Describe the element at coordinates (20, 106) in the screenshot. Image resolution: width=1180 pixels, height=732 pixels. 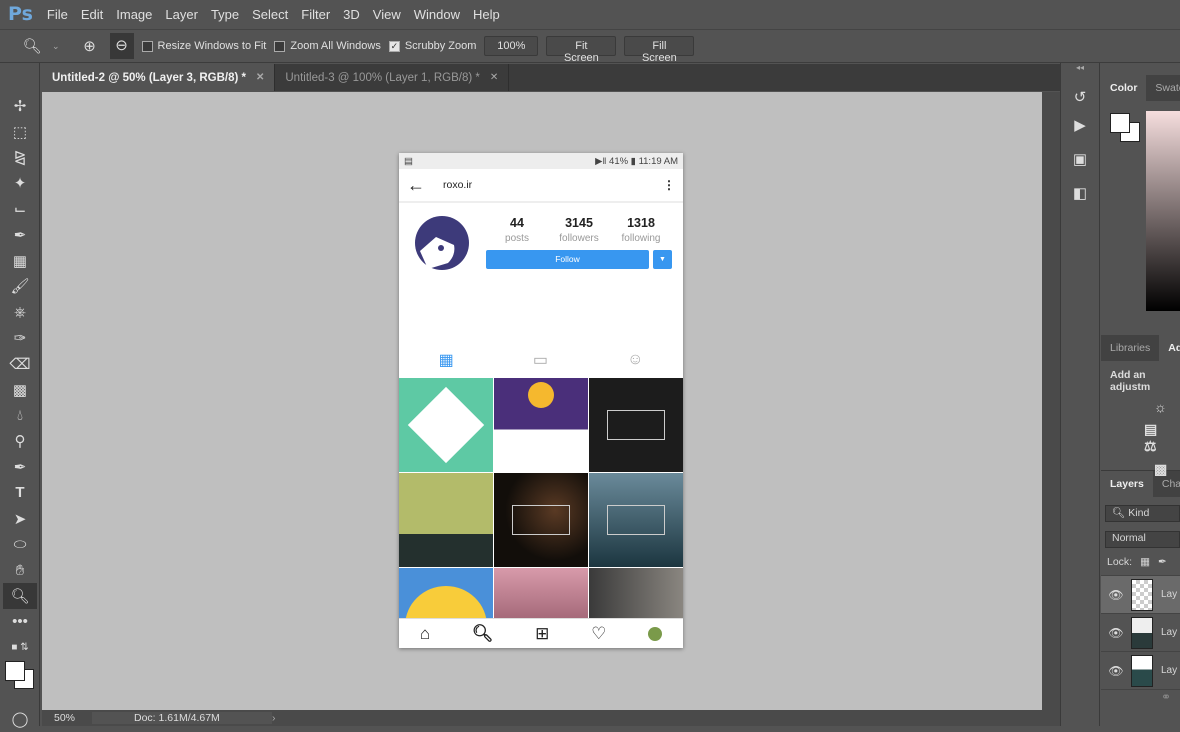
I see `move-tool-icon: ✢` at that location.